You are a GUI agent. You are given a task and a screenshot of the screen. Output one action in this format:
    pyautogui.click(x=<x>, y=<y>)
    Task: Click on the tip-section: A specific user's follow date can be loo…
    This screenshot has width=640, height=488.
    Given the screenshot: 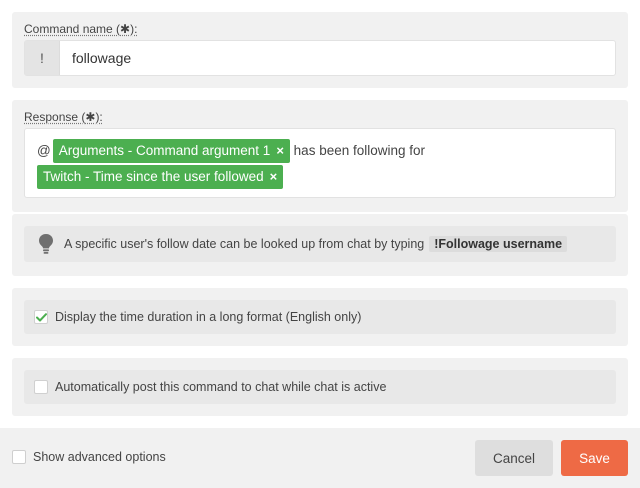 What is the action you would take?
    pyautogui.click(x=320, y=245)
    